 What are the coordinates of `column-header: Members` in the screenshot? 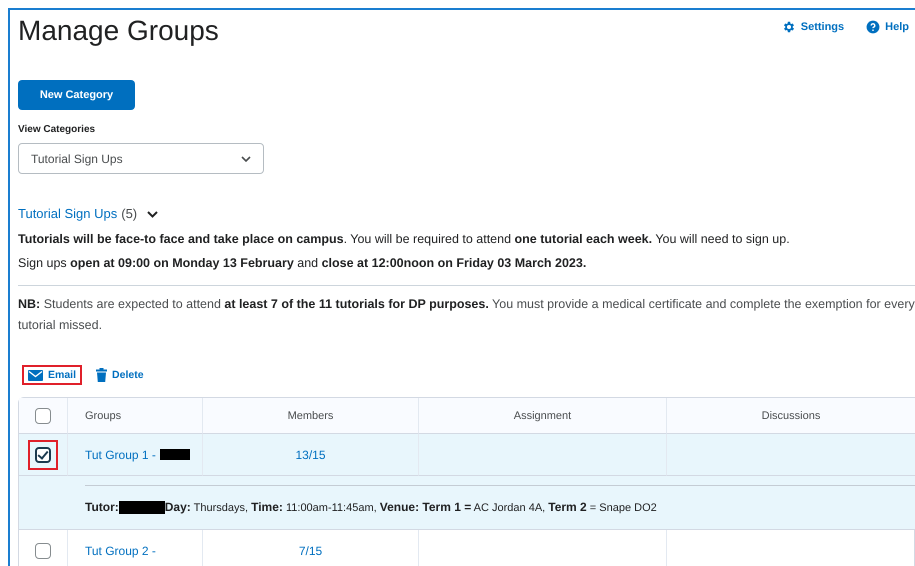 It's located at (311, 416).